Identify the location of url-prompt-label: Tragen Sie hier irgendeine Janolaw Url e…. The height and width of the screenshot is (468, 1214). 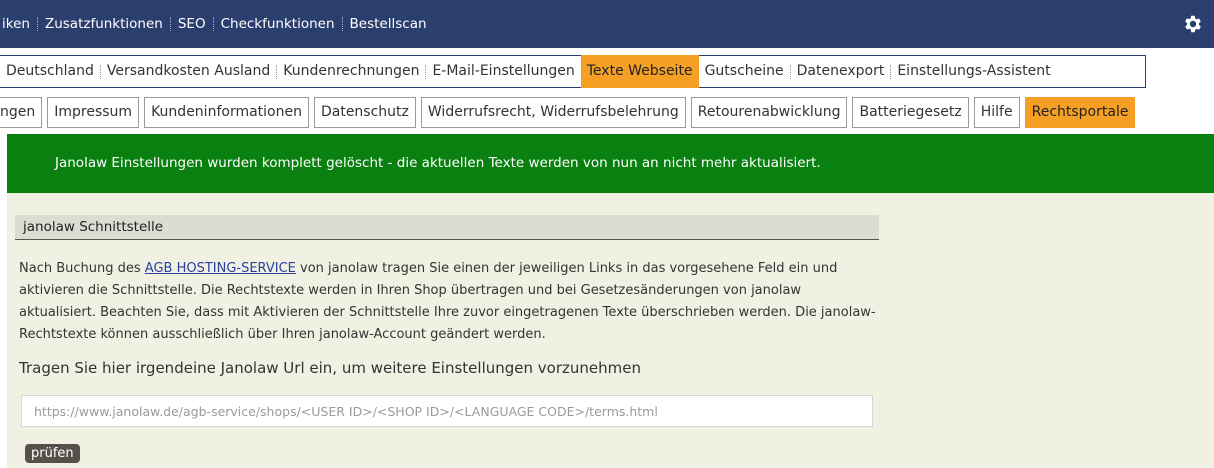
(330, 368).